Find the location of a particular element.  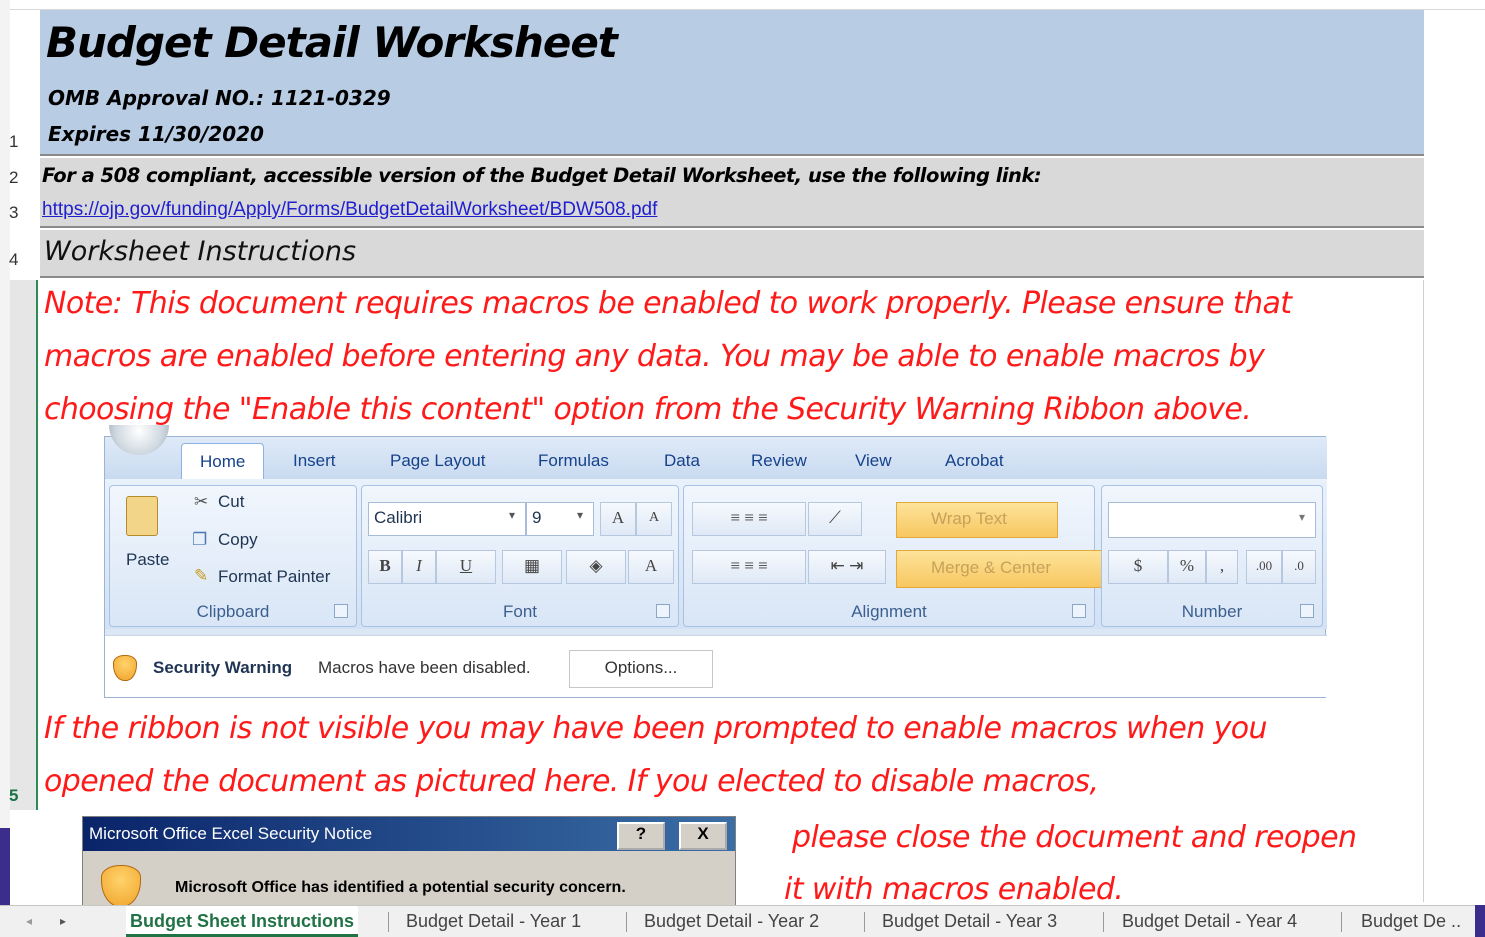

sheet-tab-year-2: Budget Detail - Year 2 is located at coordinates (731, 921).